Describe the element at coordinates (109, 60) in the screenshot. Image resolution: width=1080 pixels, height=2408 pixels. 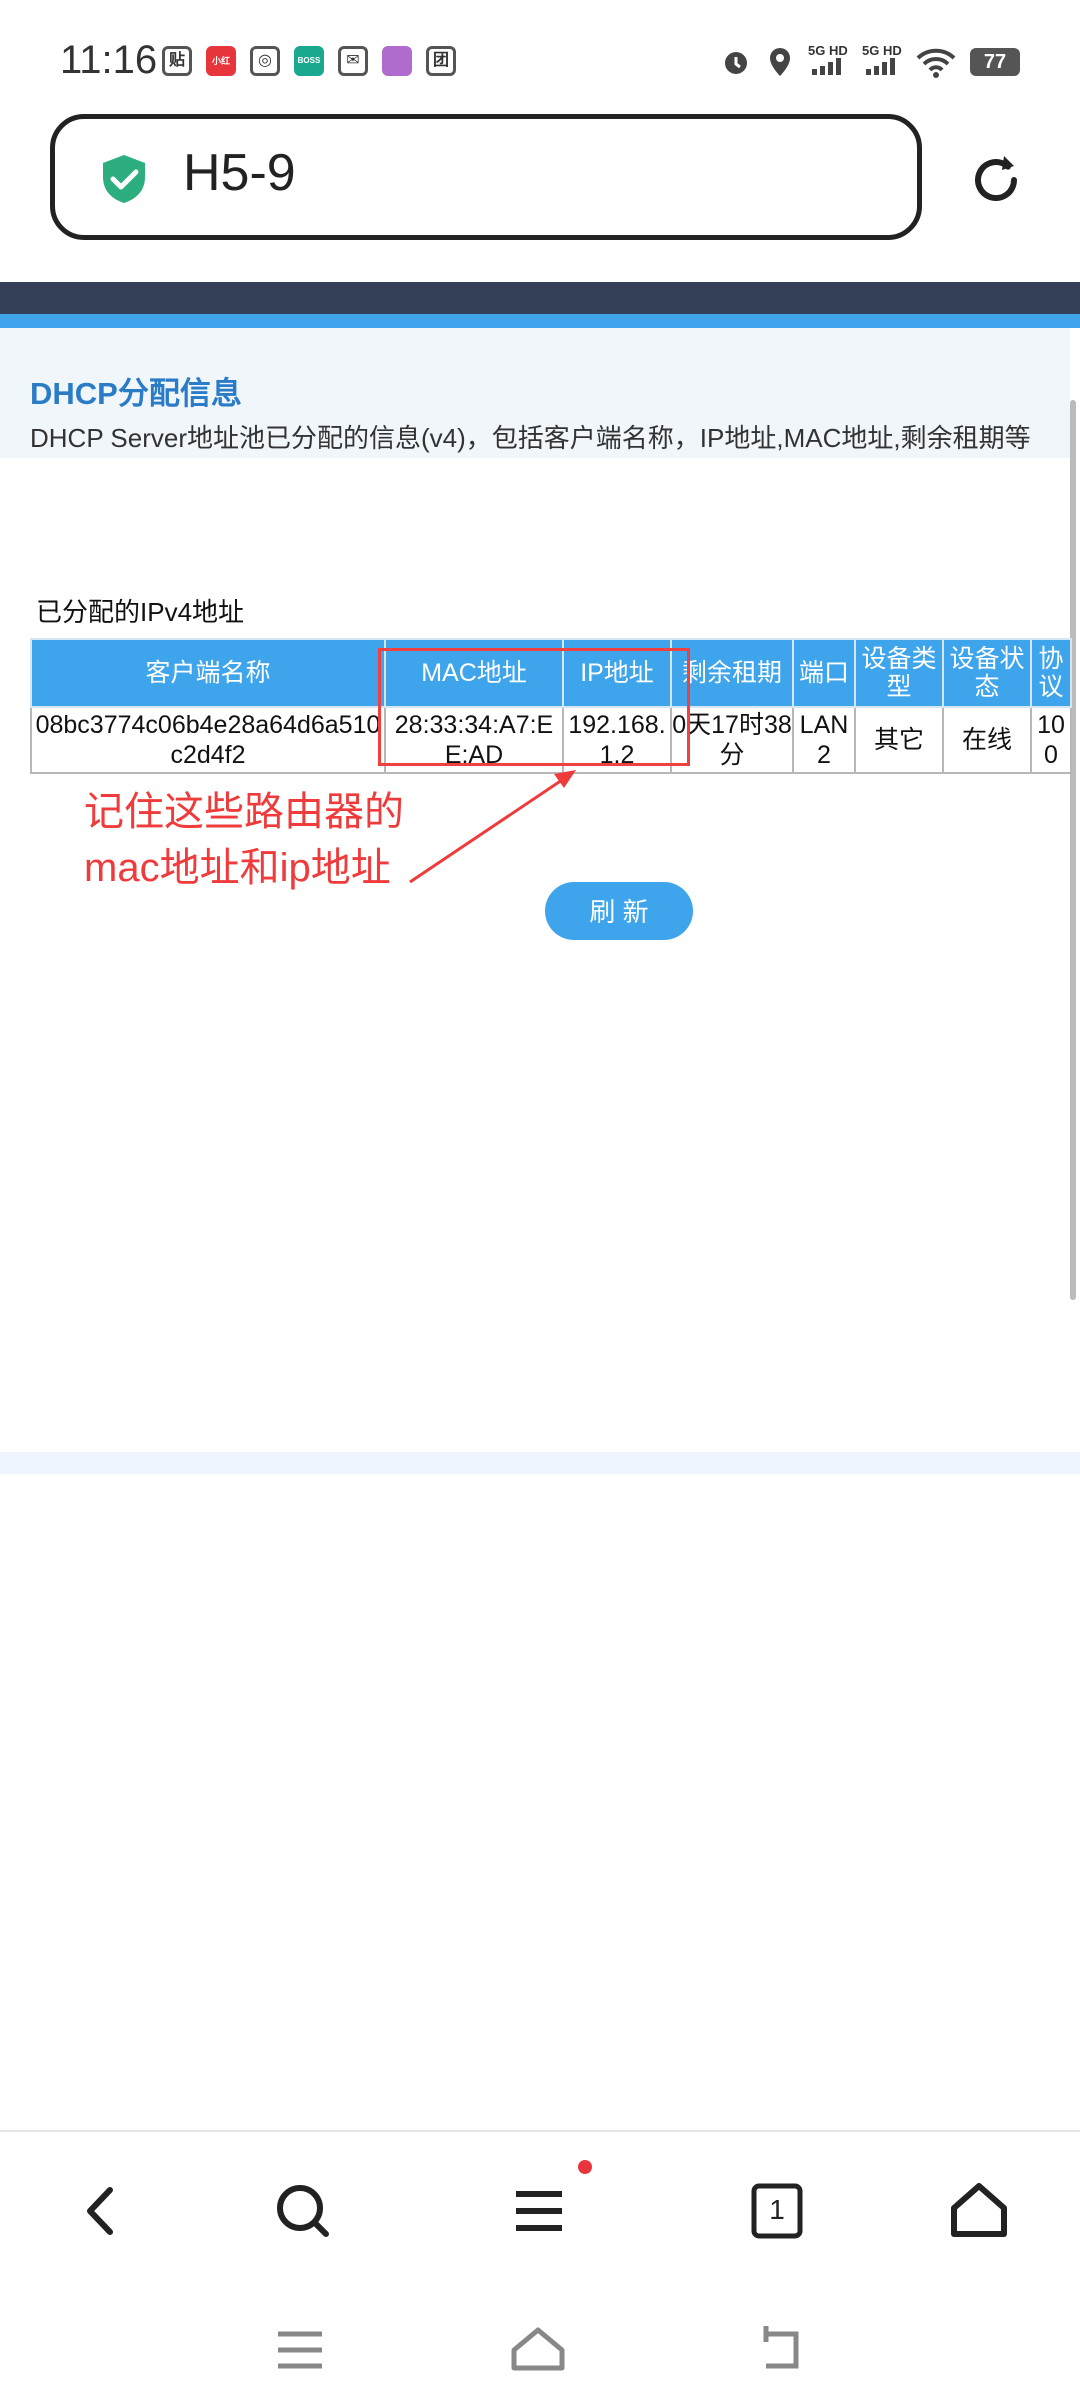
I see `clock: 11:16` at that location.